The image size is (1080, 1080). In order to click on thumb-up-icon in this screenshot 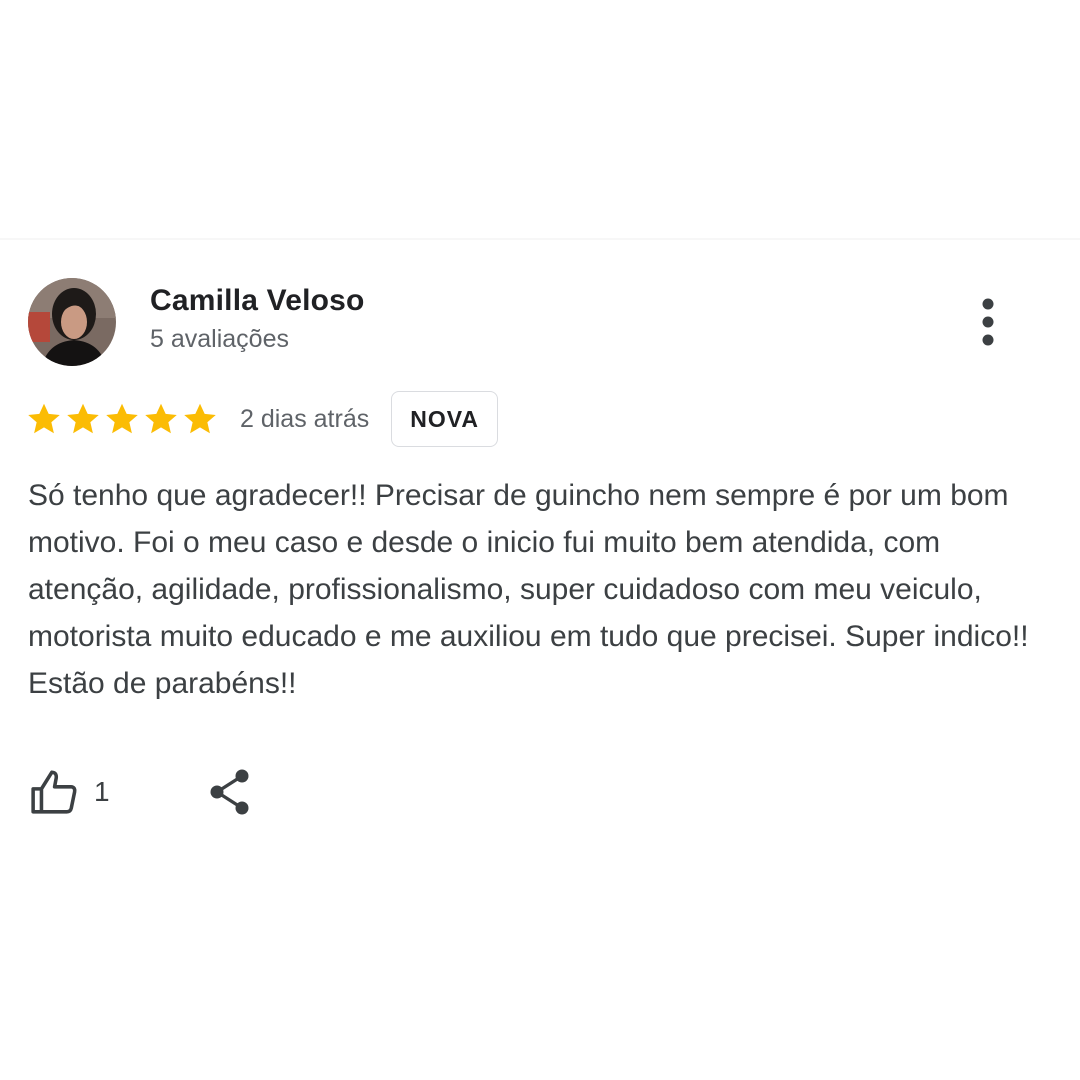, I will do `click(54, 792)`.